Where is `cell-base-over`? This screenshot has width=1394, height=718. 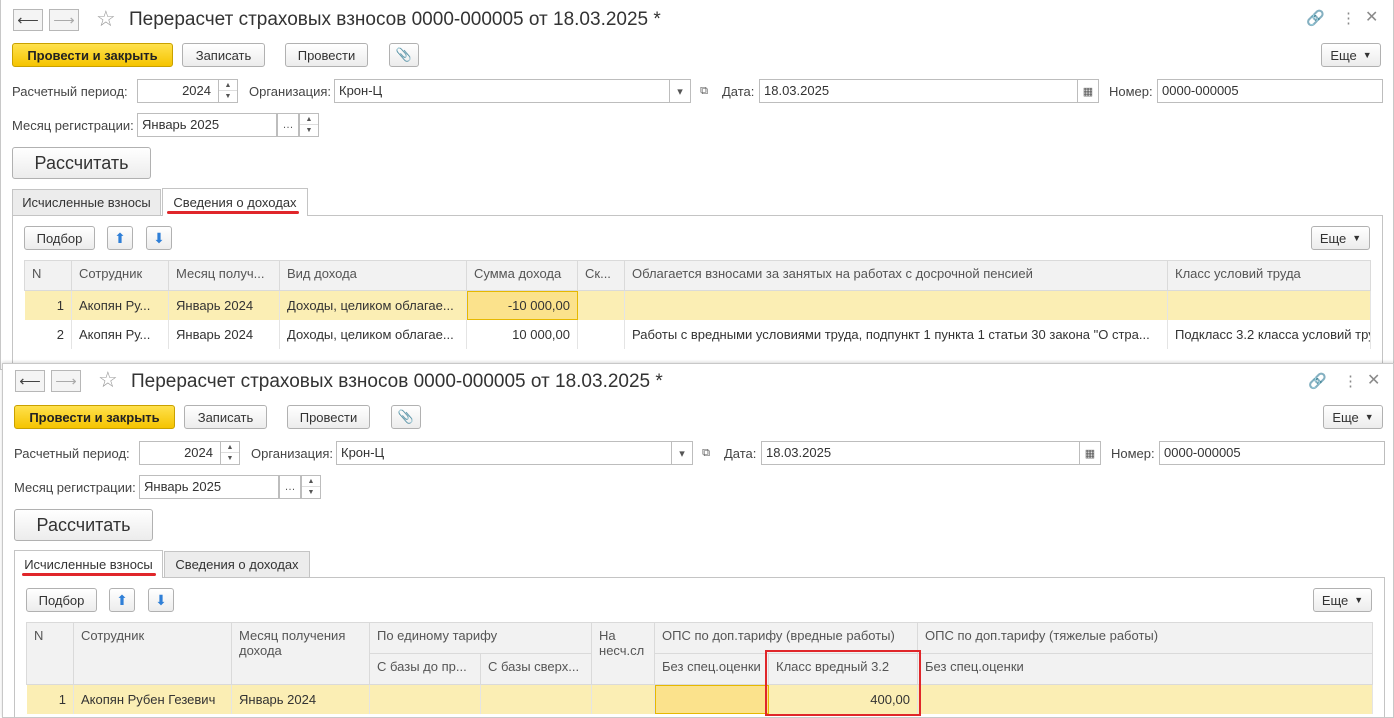 cell-base-over is located at coordinates (536, 699).